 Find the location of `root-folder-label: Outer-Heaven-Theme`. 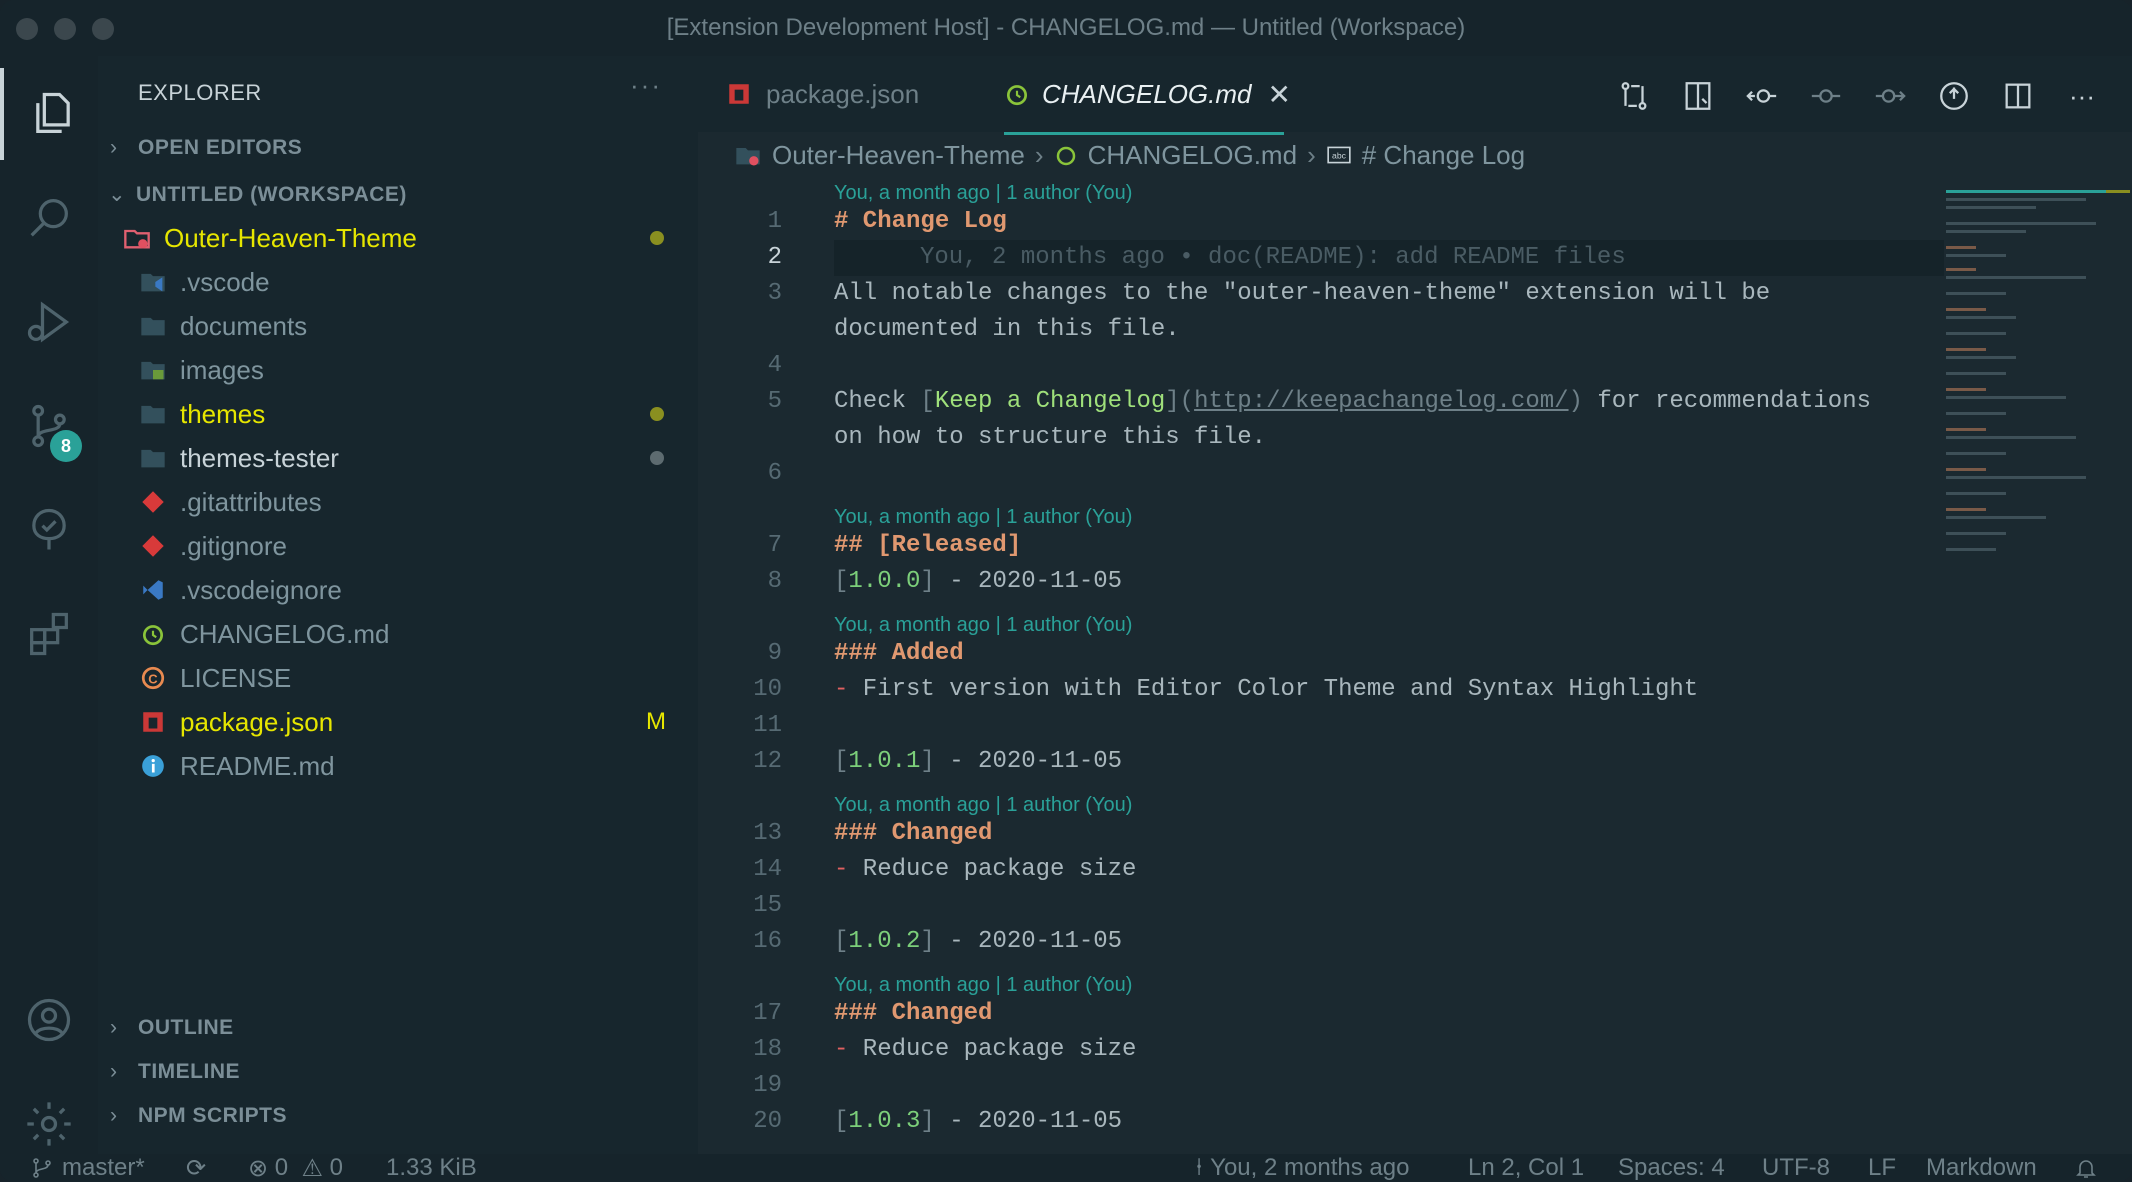

root-folder-label: Outer-Heaven-Theme is located at coordinates (290, 237).